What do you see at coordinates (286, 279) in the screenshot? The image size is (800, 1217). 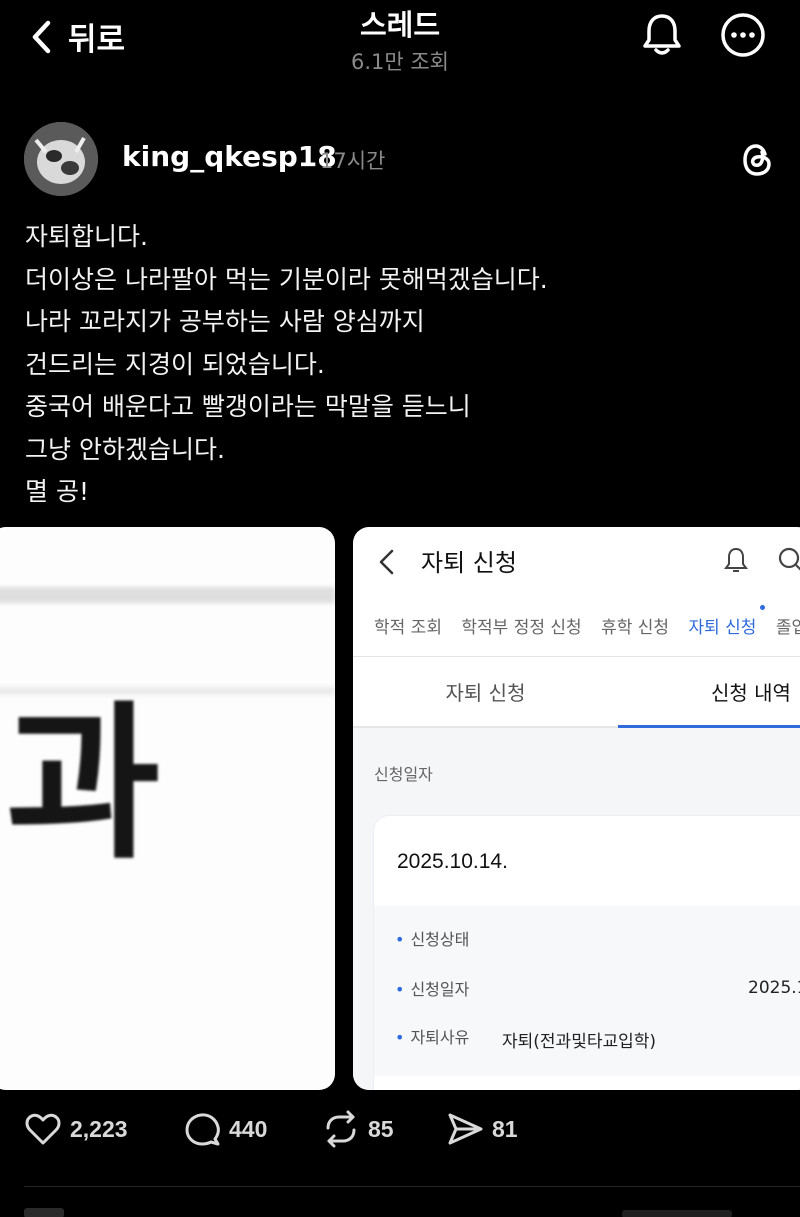 I see `post-line: 더이상은 나라팔아 먹는 기분이라 못해먹겠습니다.` at bounding box center [286, 279].